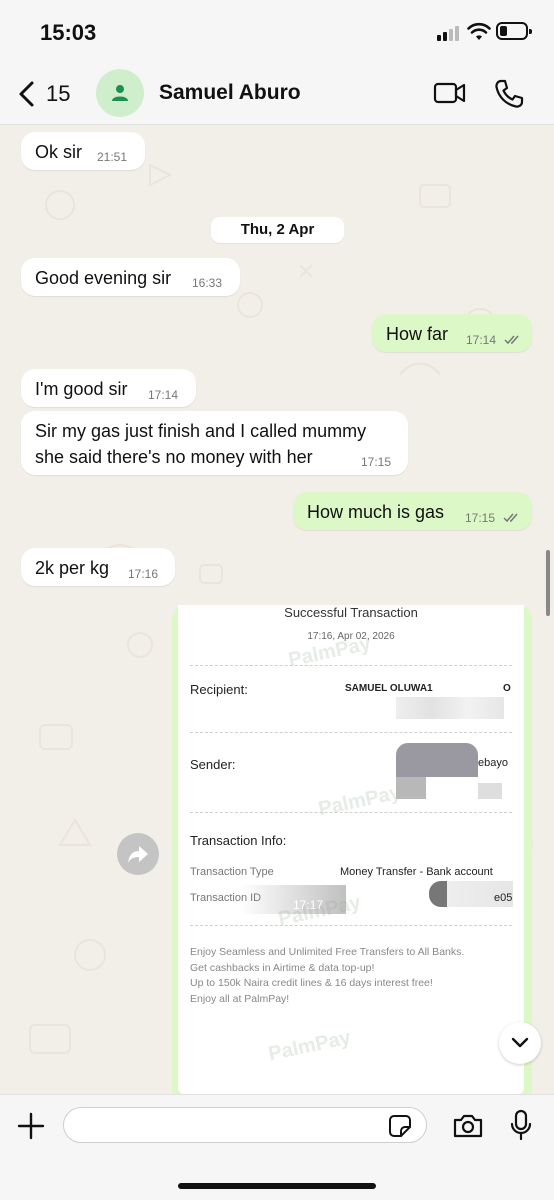 Image resolution: width=554 pixels, height=1200 pixels. What do you see at coordinates (277, 1186) in the screenshot?
I see `home-indicator` at bounding box center [277, 1186].